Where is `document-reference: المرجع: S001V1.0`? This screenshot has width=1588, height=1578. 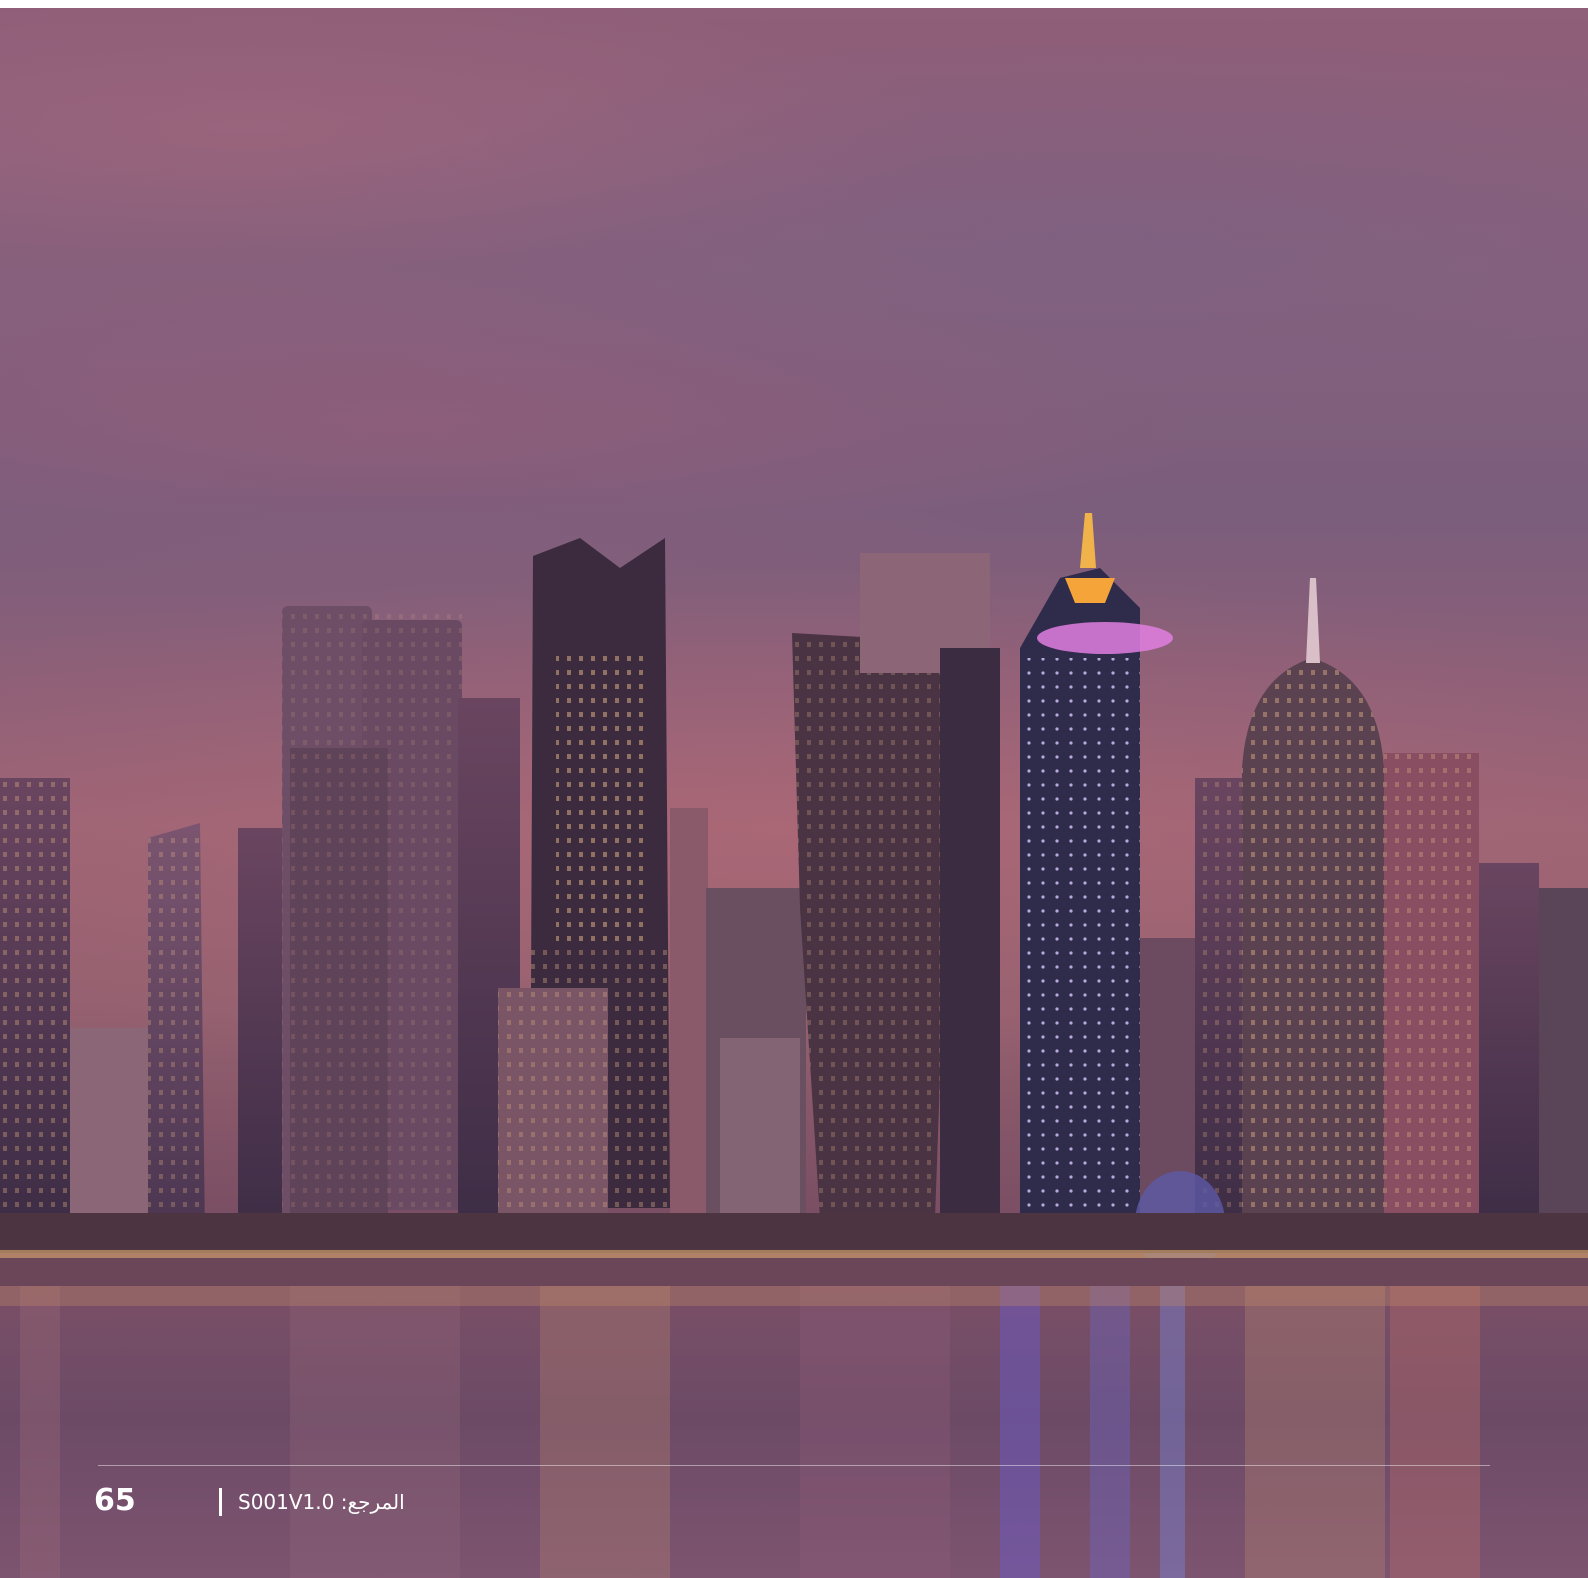 document-reference: المرجع: S001V1.0 is located at coordinates (321, 1502).